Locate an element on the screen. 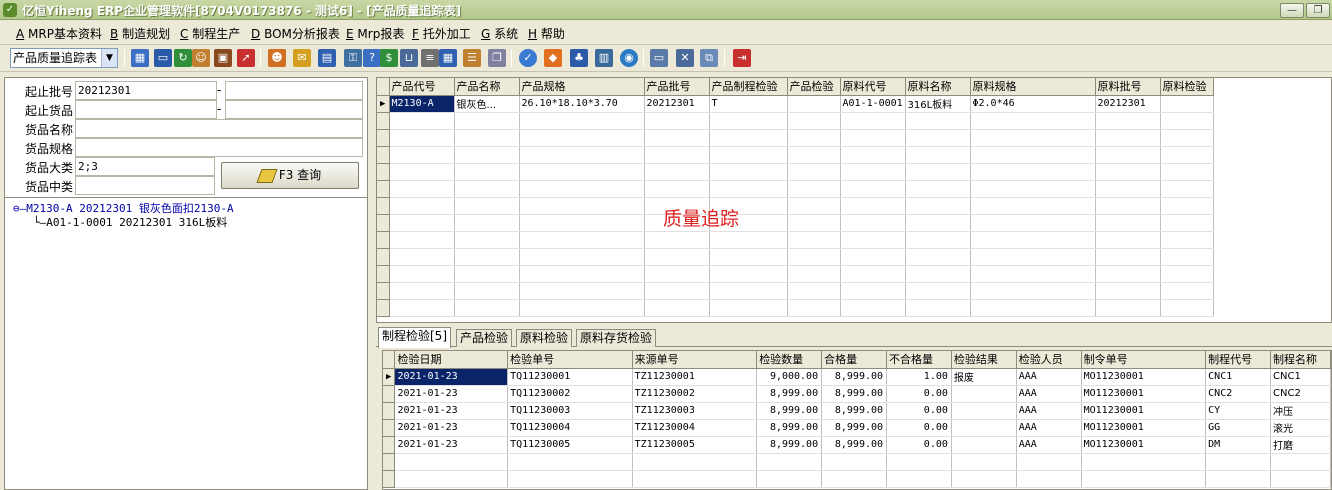 Image resolution: width=1332 pixels, height=490 pixels. table-cell: DM is located at coordinates (1238, 445).